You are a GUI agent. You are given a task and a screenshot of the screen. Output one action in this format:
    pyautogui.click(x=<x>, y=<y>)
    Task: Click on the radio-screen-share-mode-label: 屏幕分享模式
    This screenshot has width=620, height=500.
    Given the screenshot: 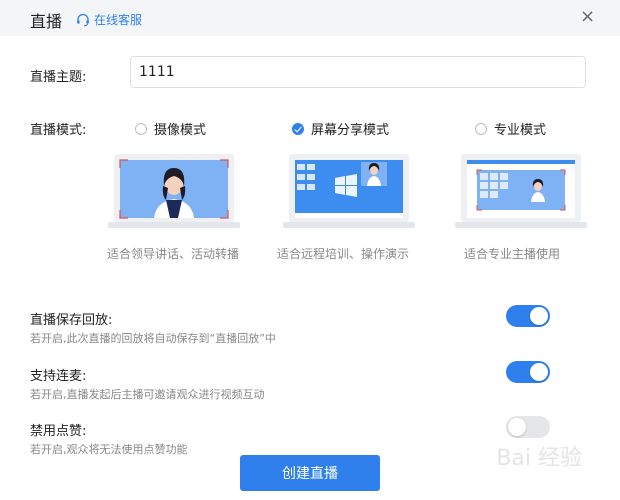 What is the action you would take?
    pyautogui.click(x=350, y=130)
    